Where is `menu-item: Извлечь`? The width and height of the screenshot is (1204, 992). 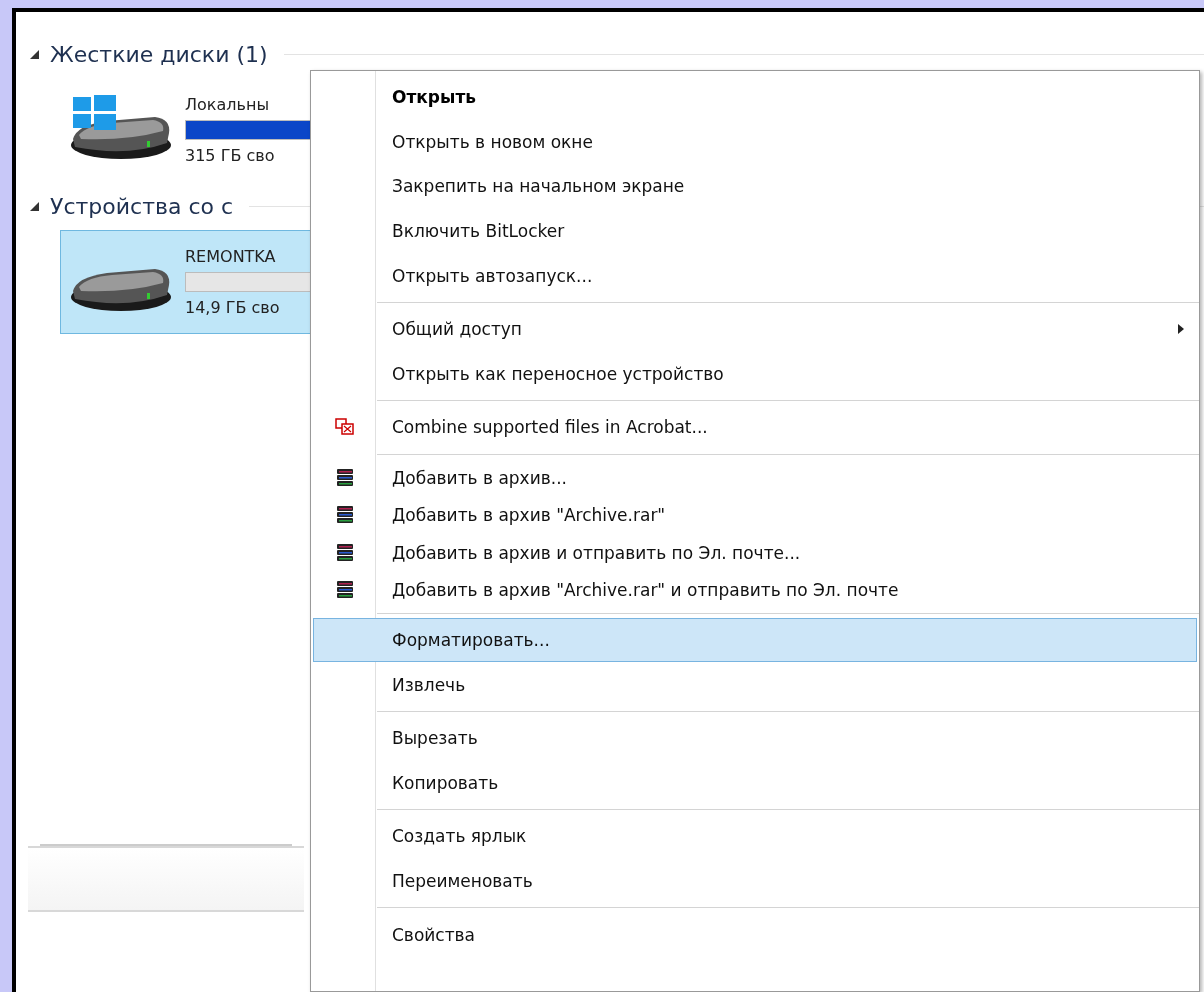 menu-item: Извлечь is located at coordinates (755, 684).